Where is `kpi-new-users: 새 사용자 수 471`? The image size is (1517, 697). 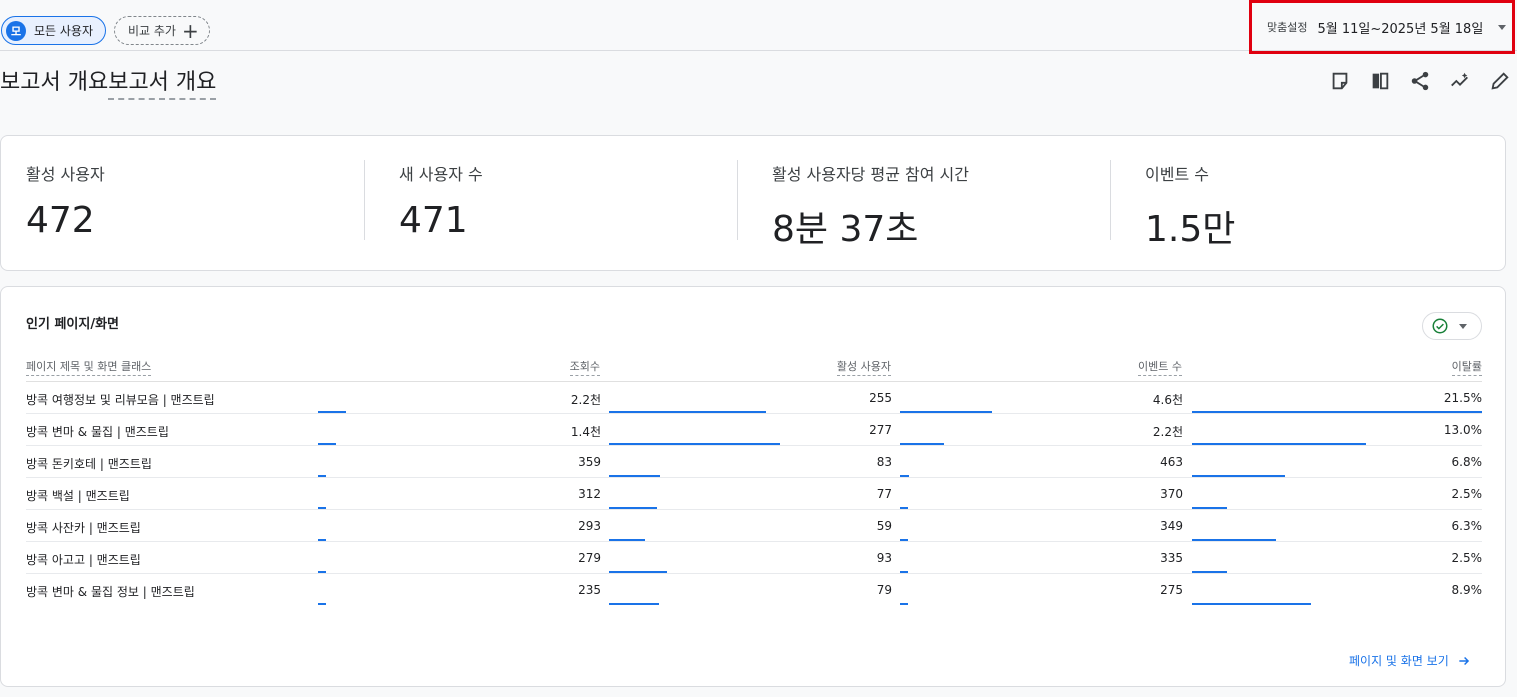 kpi-new-users: 새 사용자 수 471 is located at coordinates (555, 203).